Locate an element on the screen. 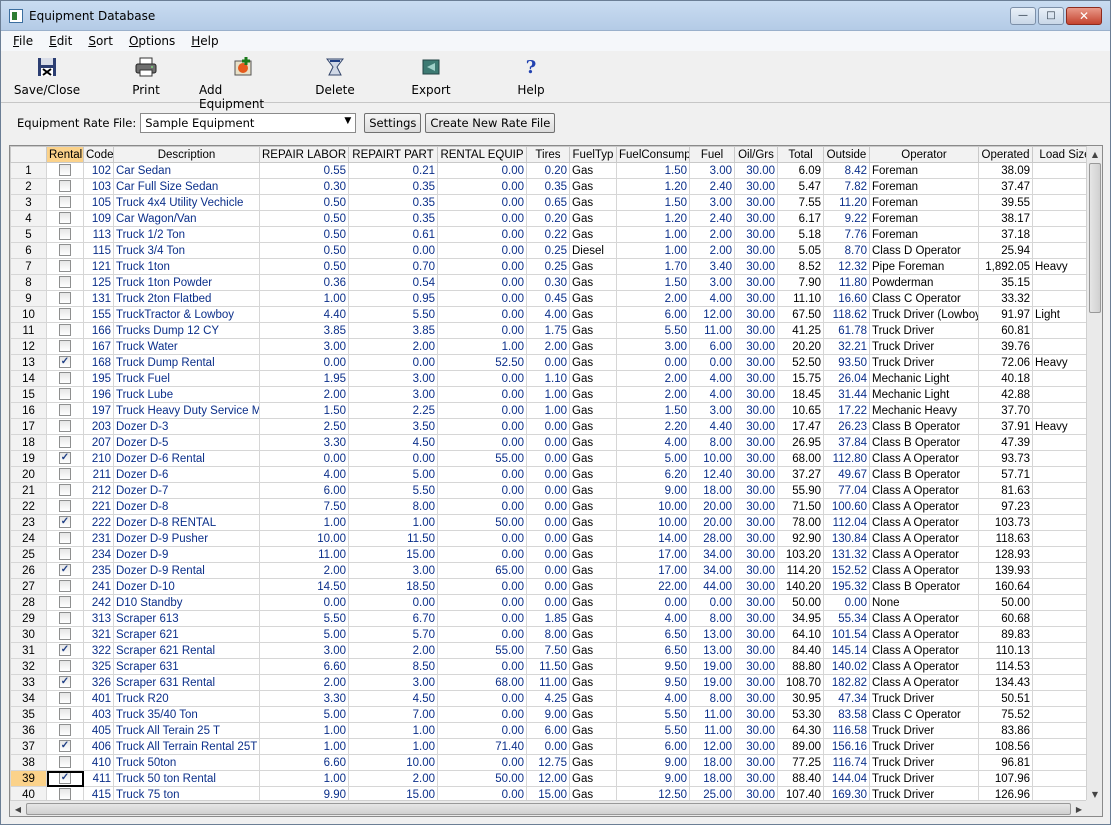 The height and width of the screenshot is (825, 1111). fuel-consump-cell: 6.00 is located at coordinates (653, 314).